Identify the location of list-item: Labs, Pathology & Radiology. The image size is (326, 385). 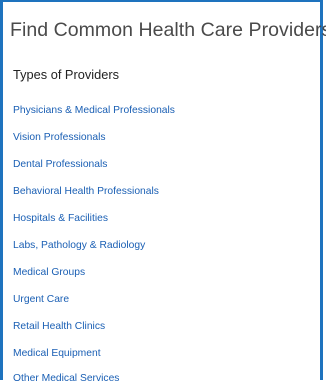
(79, 244).